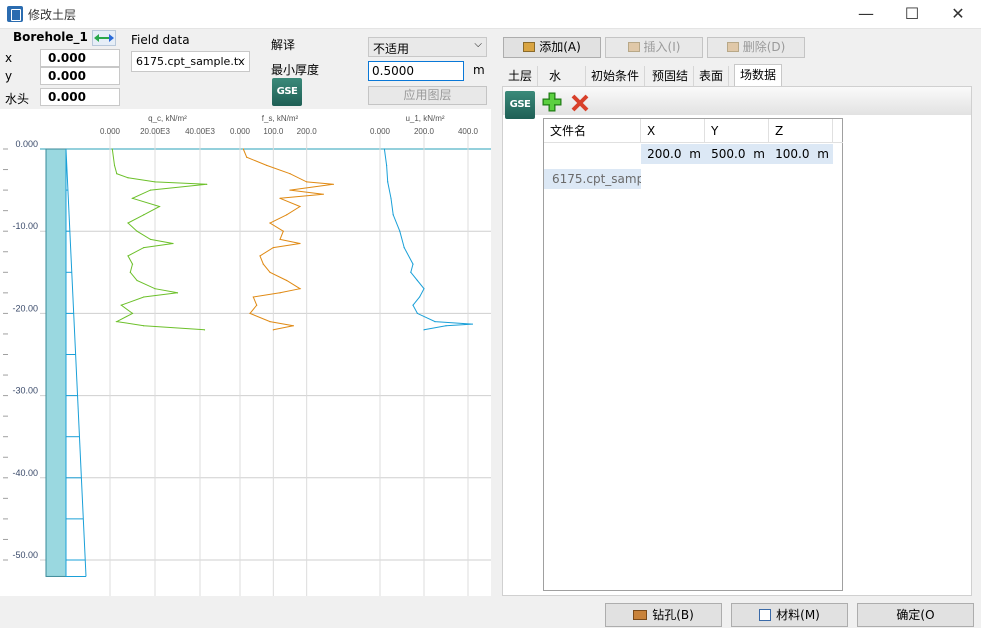 This screenshot has height=628, width=981. I want to click on series-title: q_c, kN/m², so click(167, 118).